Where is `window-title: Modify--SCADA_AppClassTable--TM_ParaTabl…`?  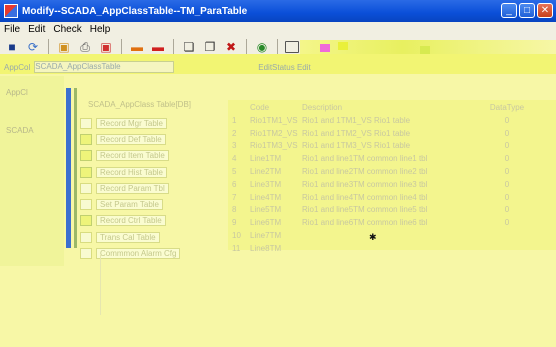
window-title: Modify--SCADA_AppClassTable--TM_ParaTabl… is located at coordinates (135, 11).